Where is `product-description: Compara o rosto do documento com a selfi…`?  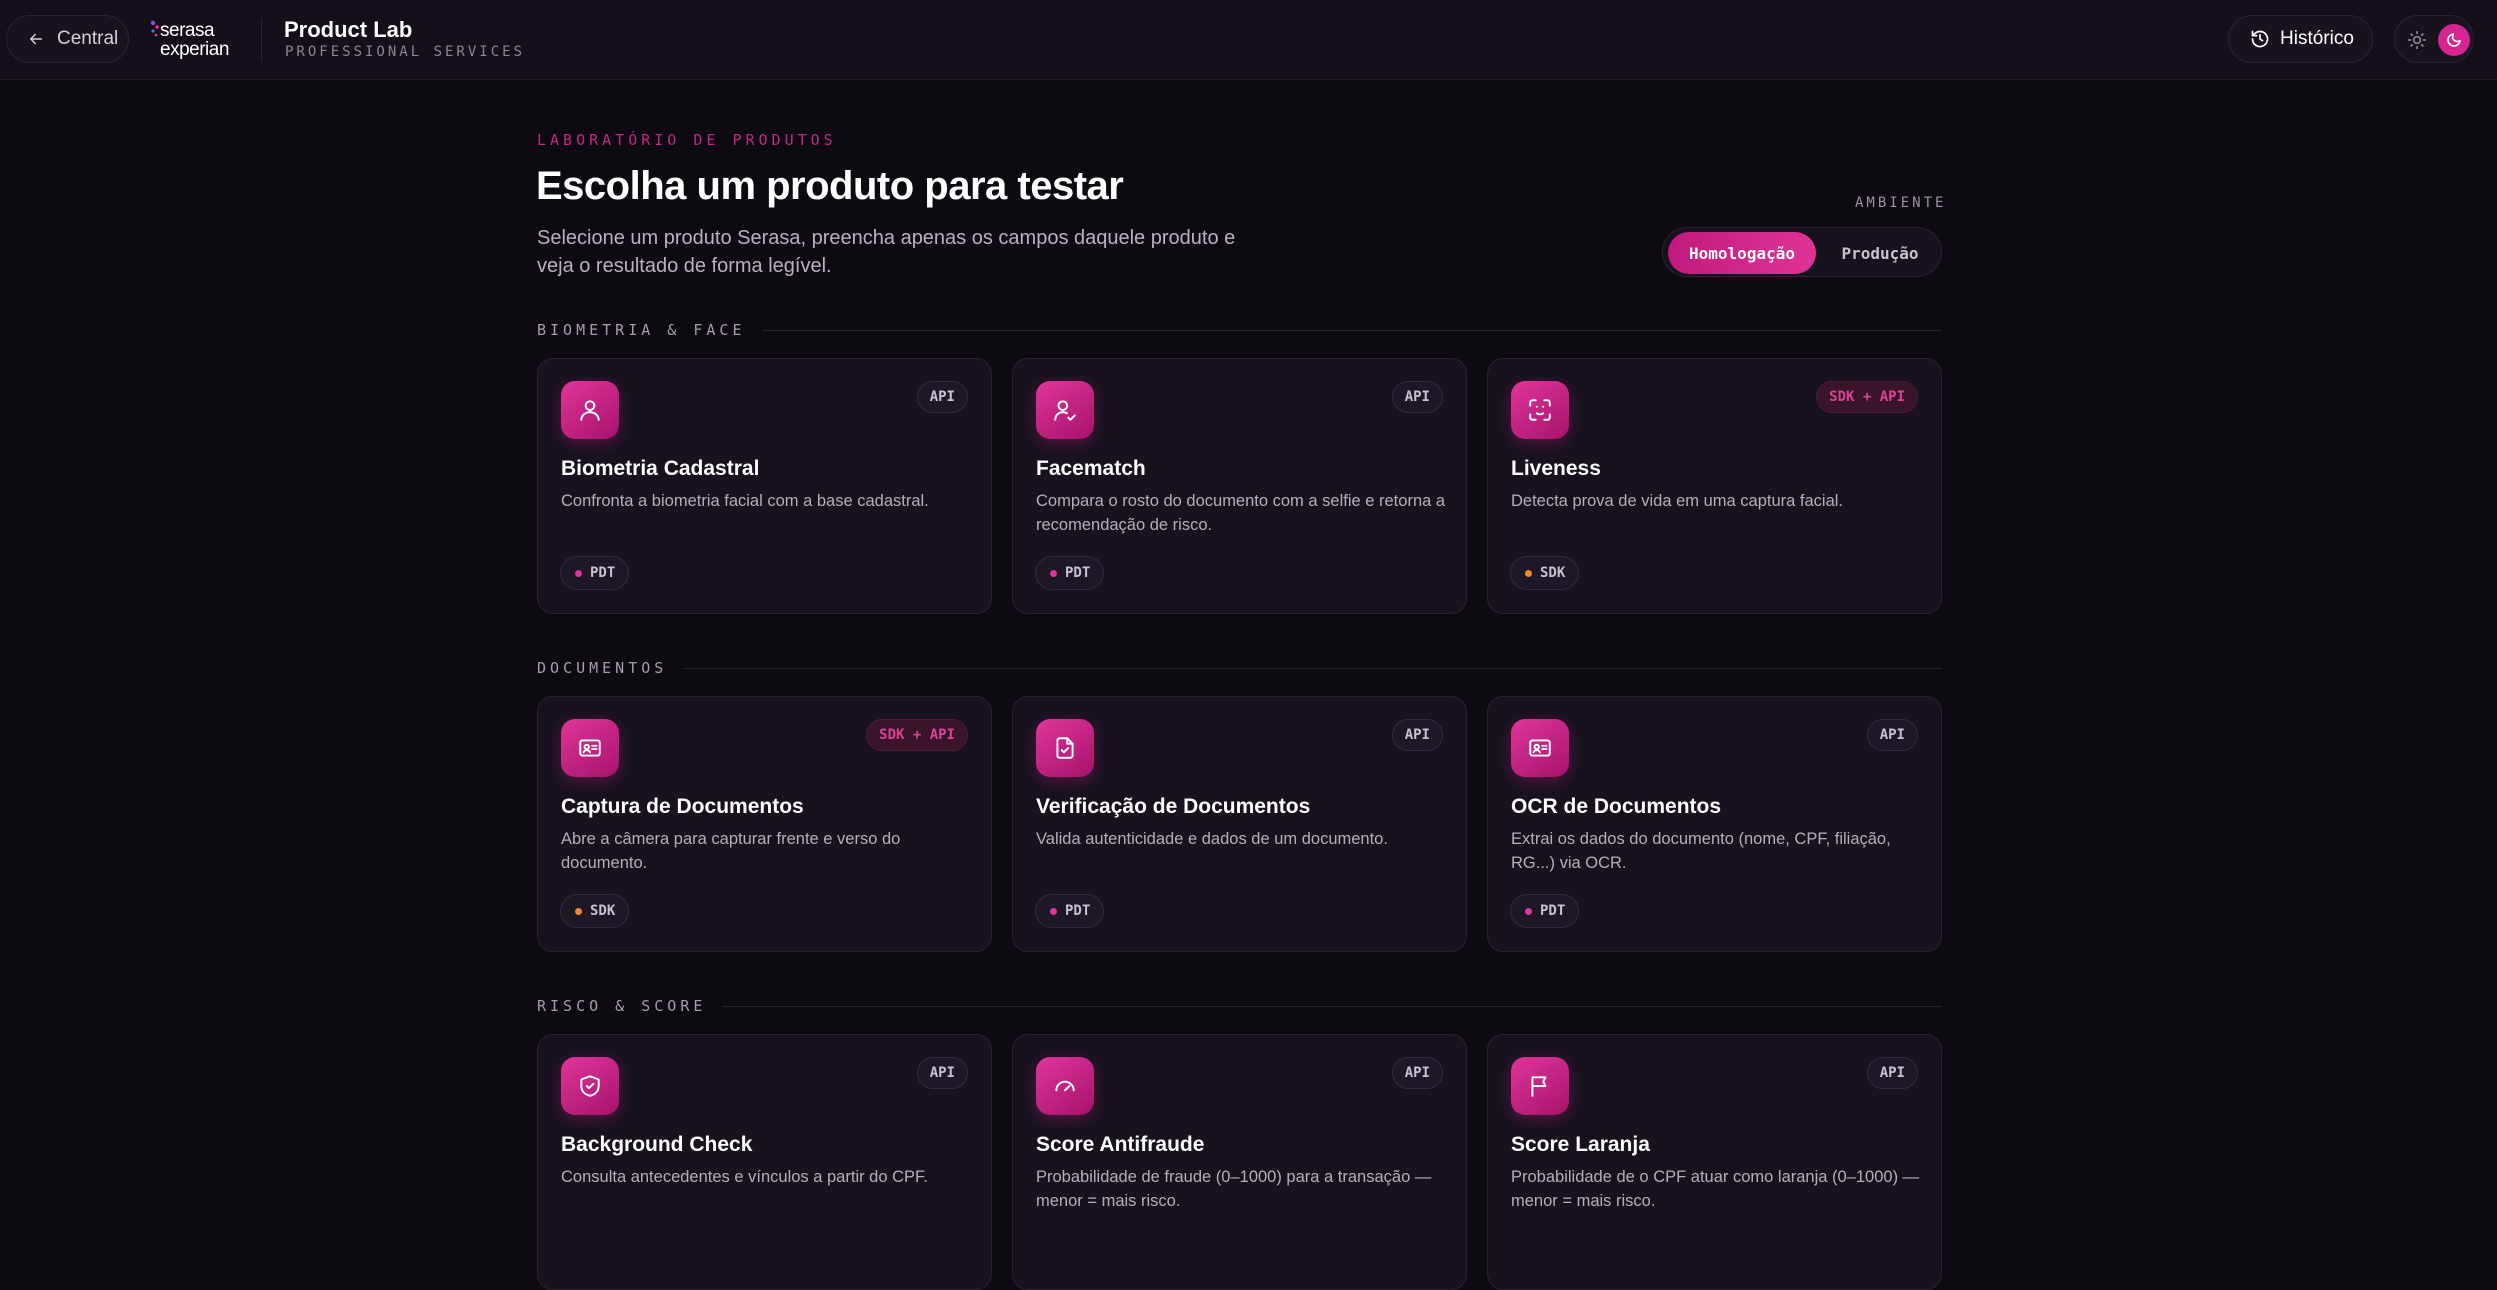
product-description: Compara o rosto do documento com a selfi… is located at coordinates (1241, 513).